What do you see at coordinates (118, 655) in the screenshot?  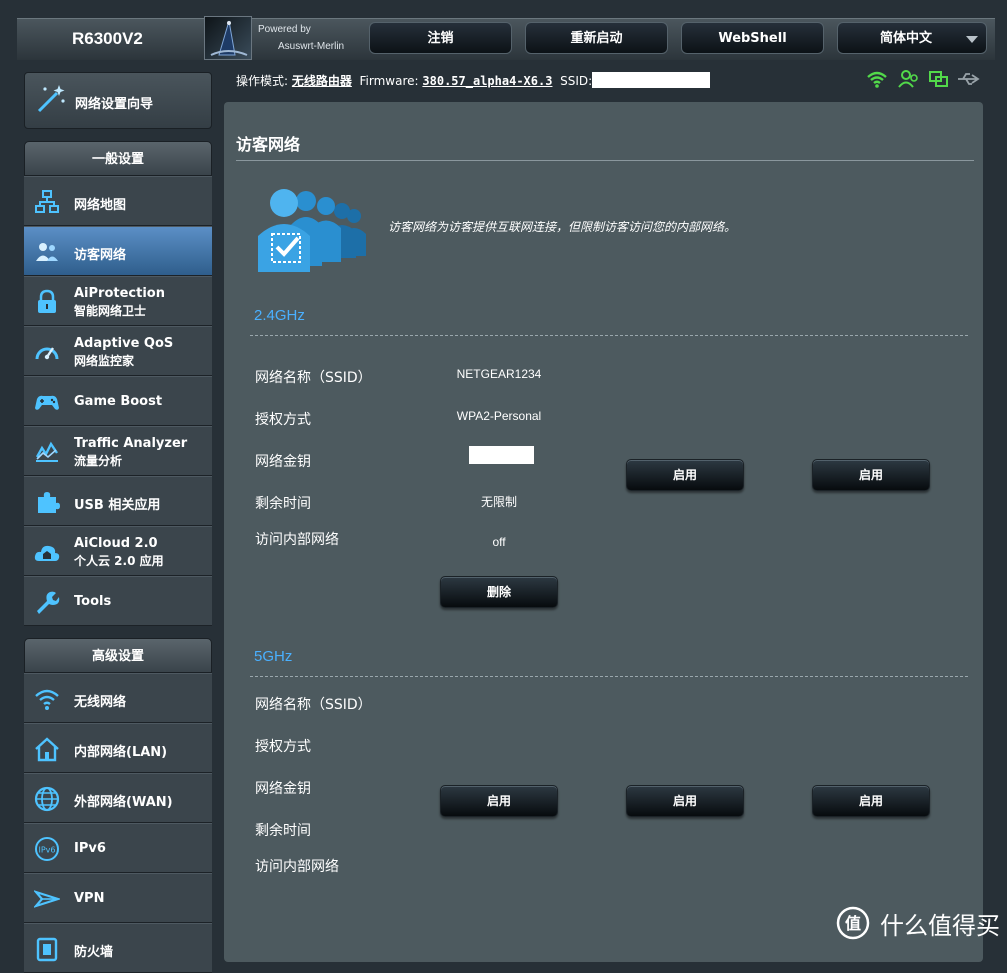 I see `advanced-settings-header: 高级设置` at bounding box center [118, 655].